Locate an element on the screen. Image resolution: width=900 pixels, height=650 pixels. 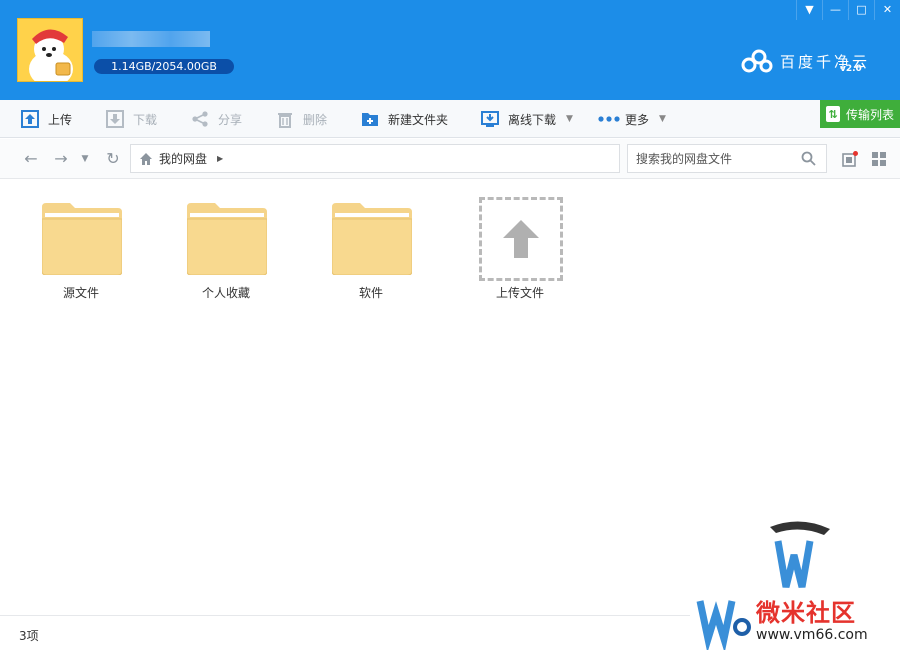
navigation-bar: ← → ▼ ↻ 我的网盘 ▶ is located at coordinates (450, 159).